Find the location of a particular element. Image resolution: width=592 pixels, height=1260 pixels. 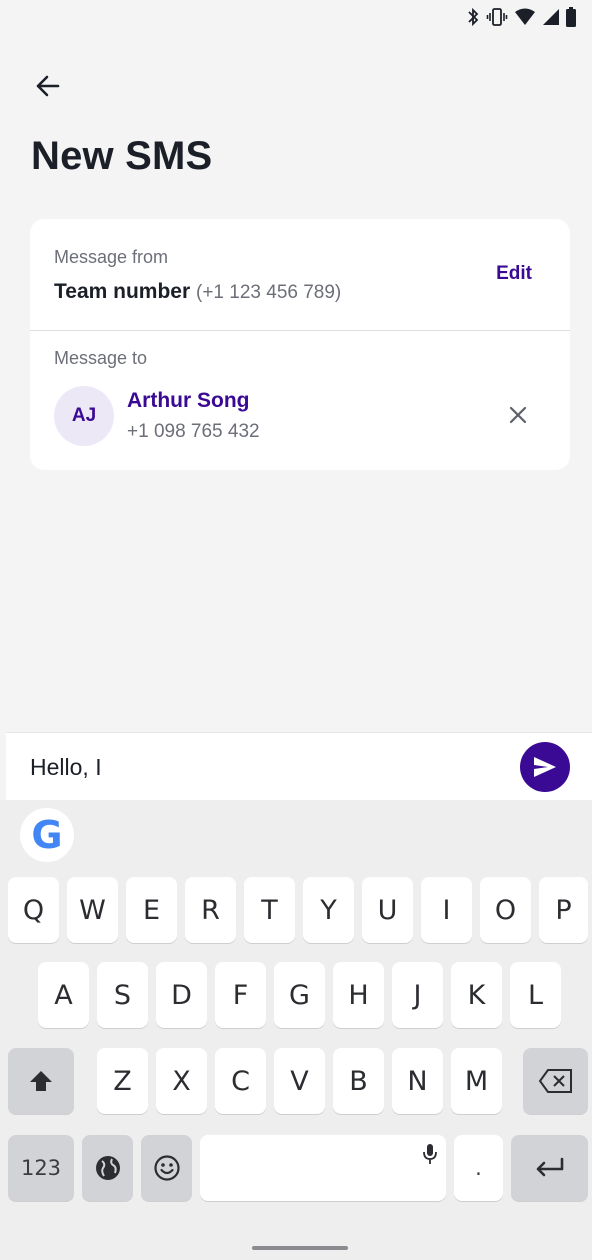

vibrate-icon is located at coordinates (497, 17).